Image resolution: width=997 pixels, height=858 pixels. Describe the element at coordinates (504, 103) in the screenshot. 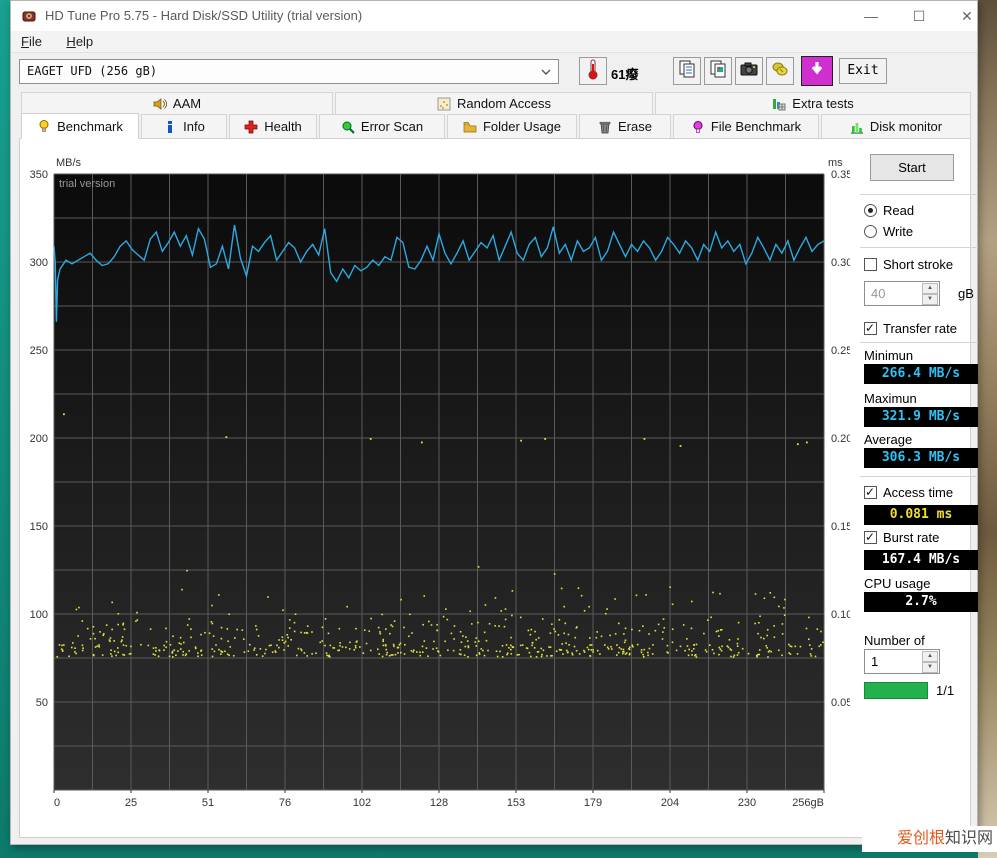

I see `tab-label: Random Access` at that location.